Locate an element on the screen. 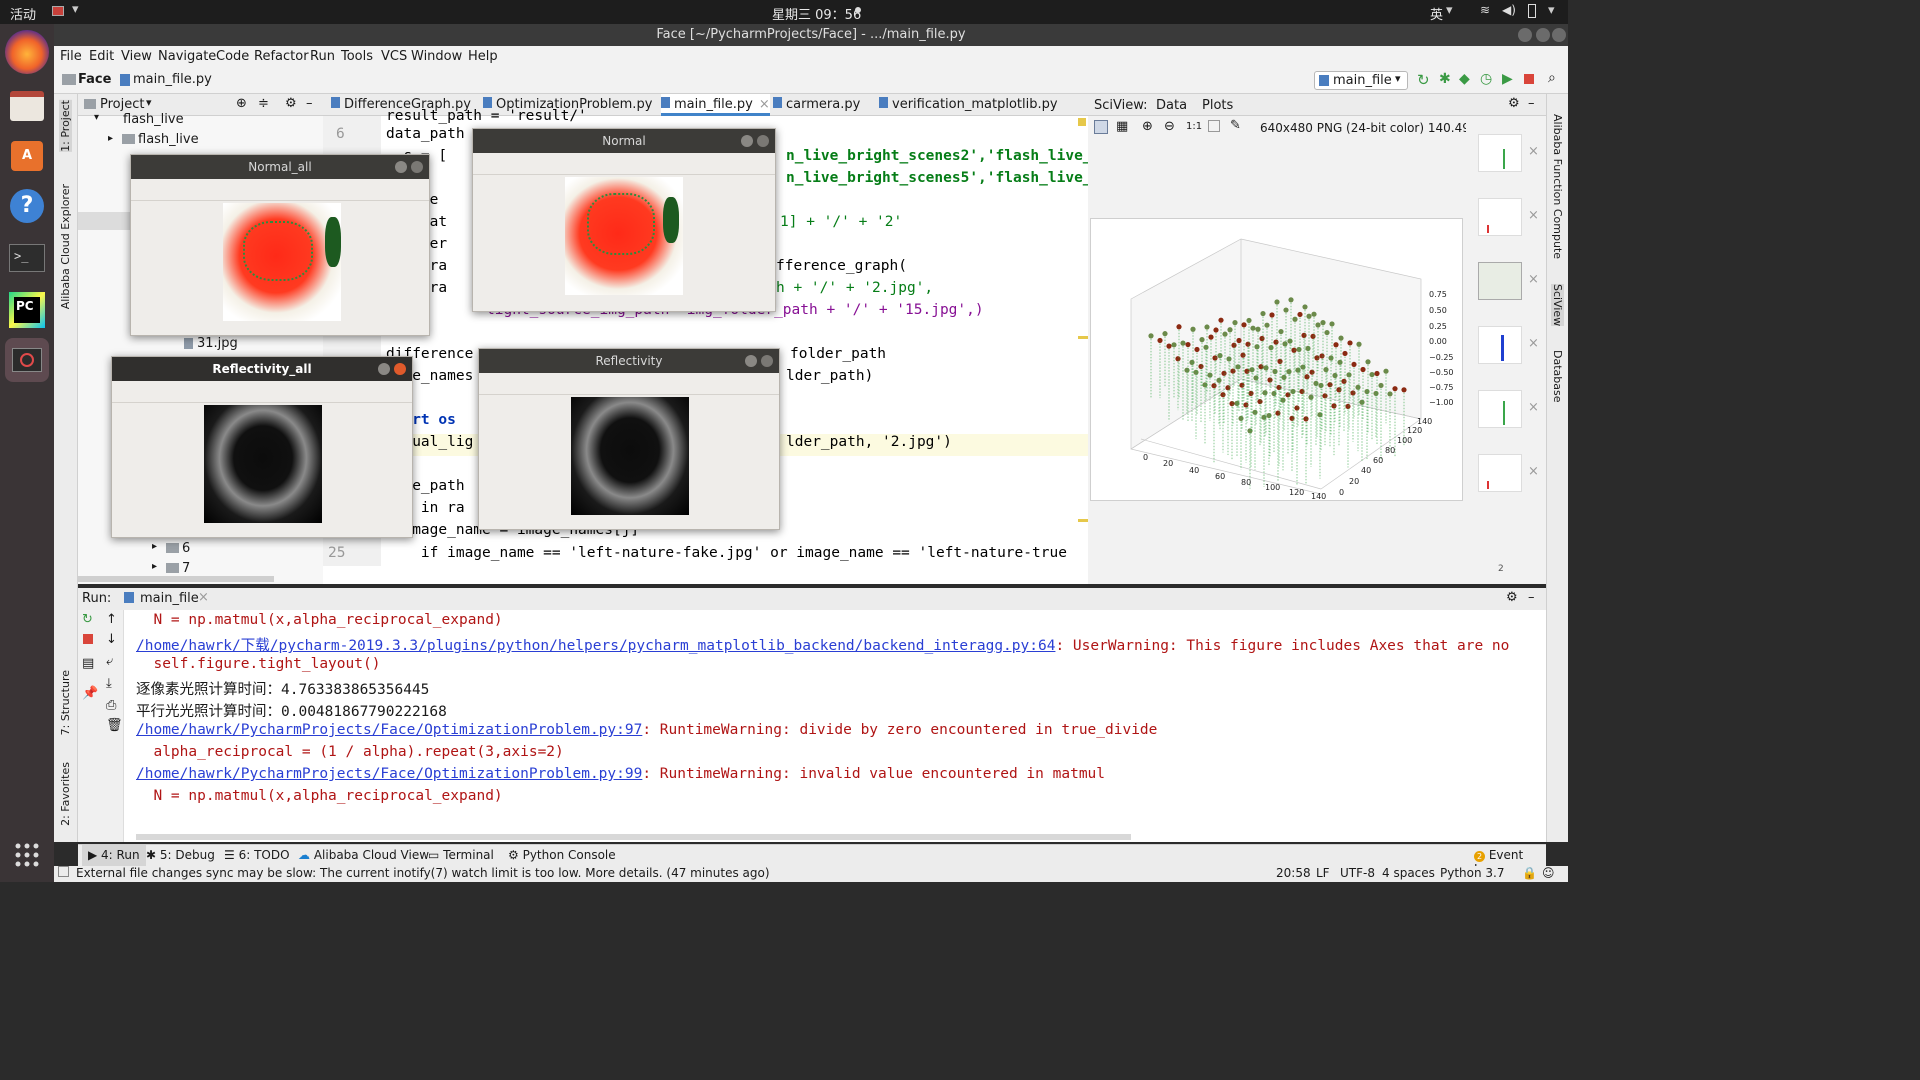 This screenshot has height=1080, width=1920. firefox-icon is located at coordinates (27, 52).